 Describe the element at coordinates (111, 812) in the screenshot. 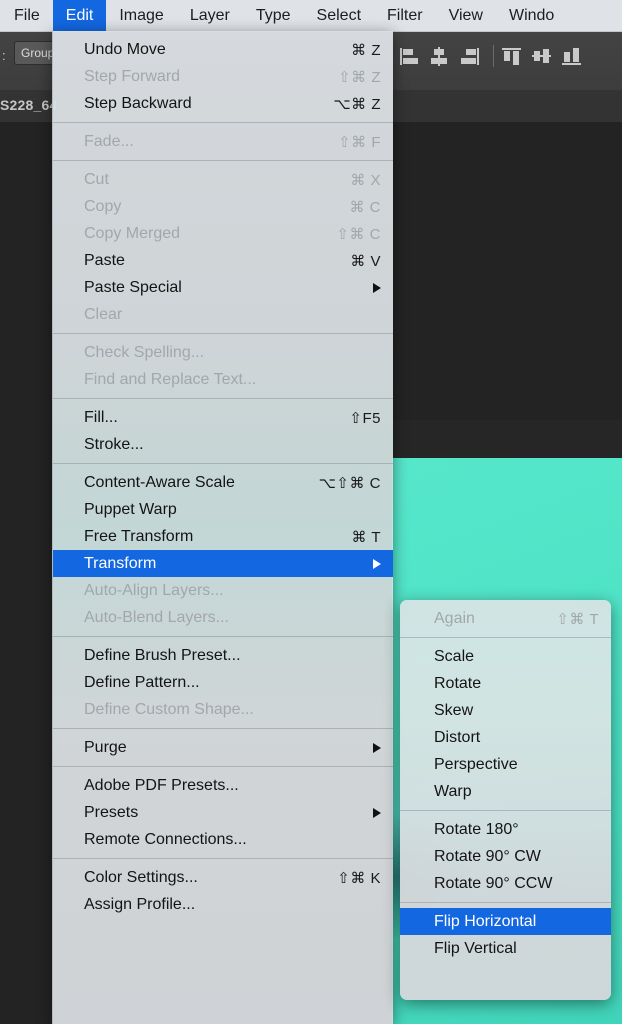

I see `menu-item-label: Presets` at that location.